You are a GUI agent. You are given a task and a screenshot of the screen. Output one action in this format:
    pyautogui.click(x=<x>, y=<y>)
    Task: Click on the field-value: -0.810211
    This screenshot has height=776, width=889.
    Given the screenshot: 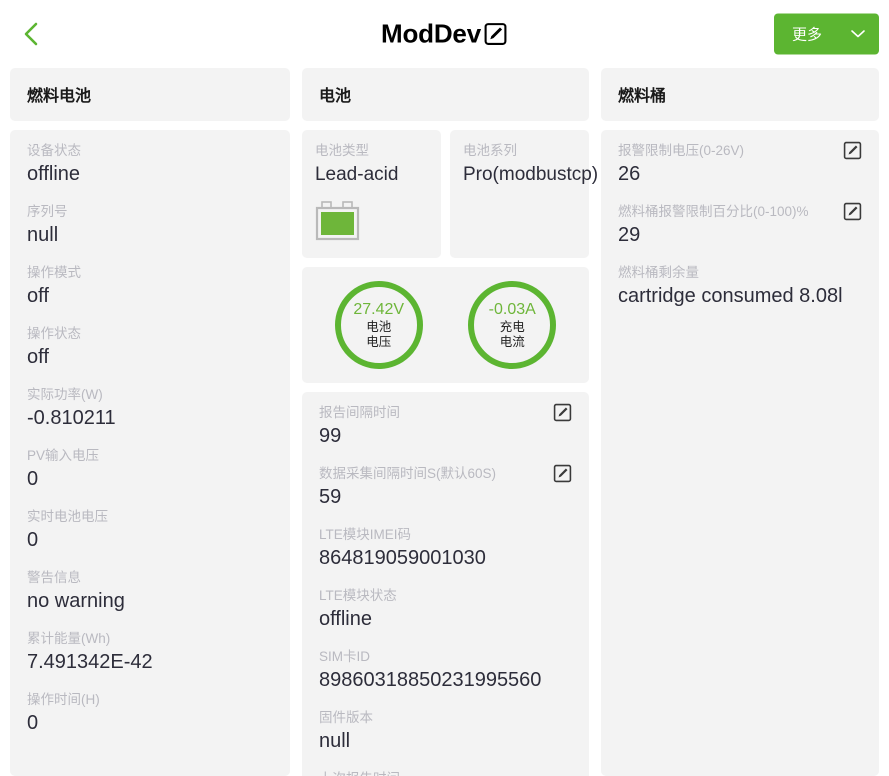 What is the action you would take?
    pyautogui.click(x=71, y=418)
    